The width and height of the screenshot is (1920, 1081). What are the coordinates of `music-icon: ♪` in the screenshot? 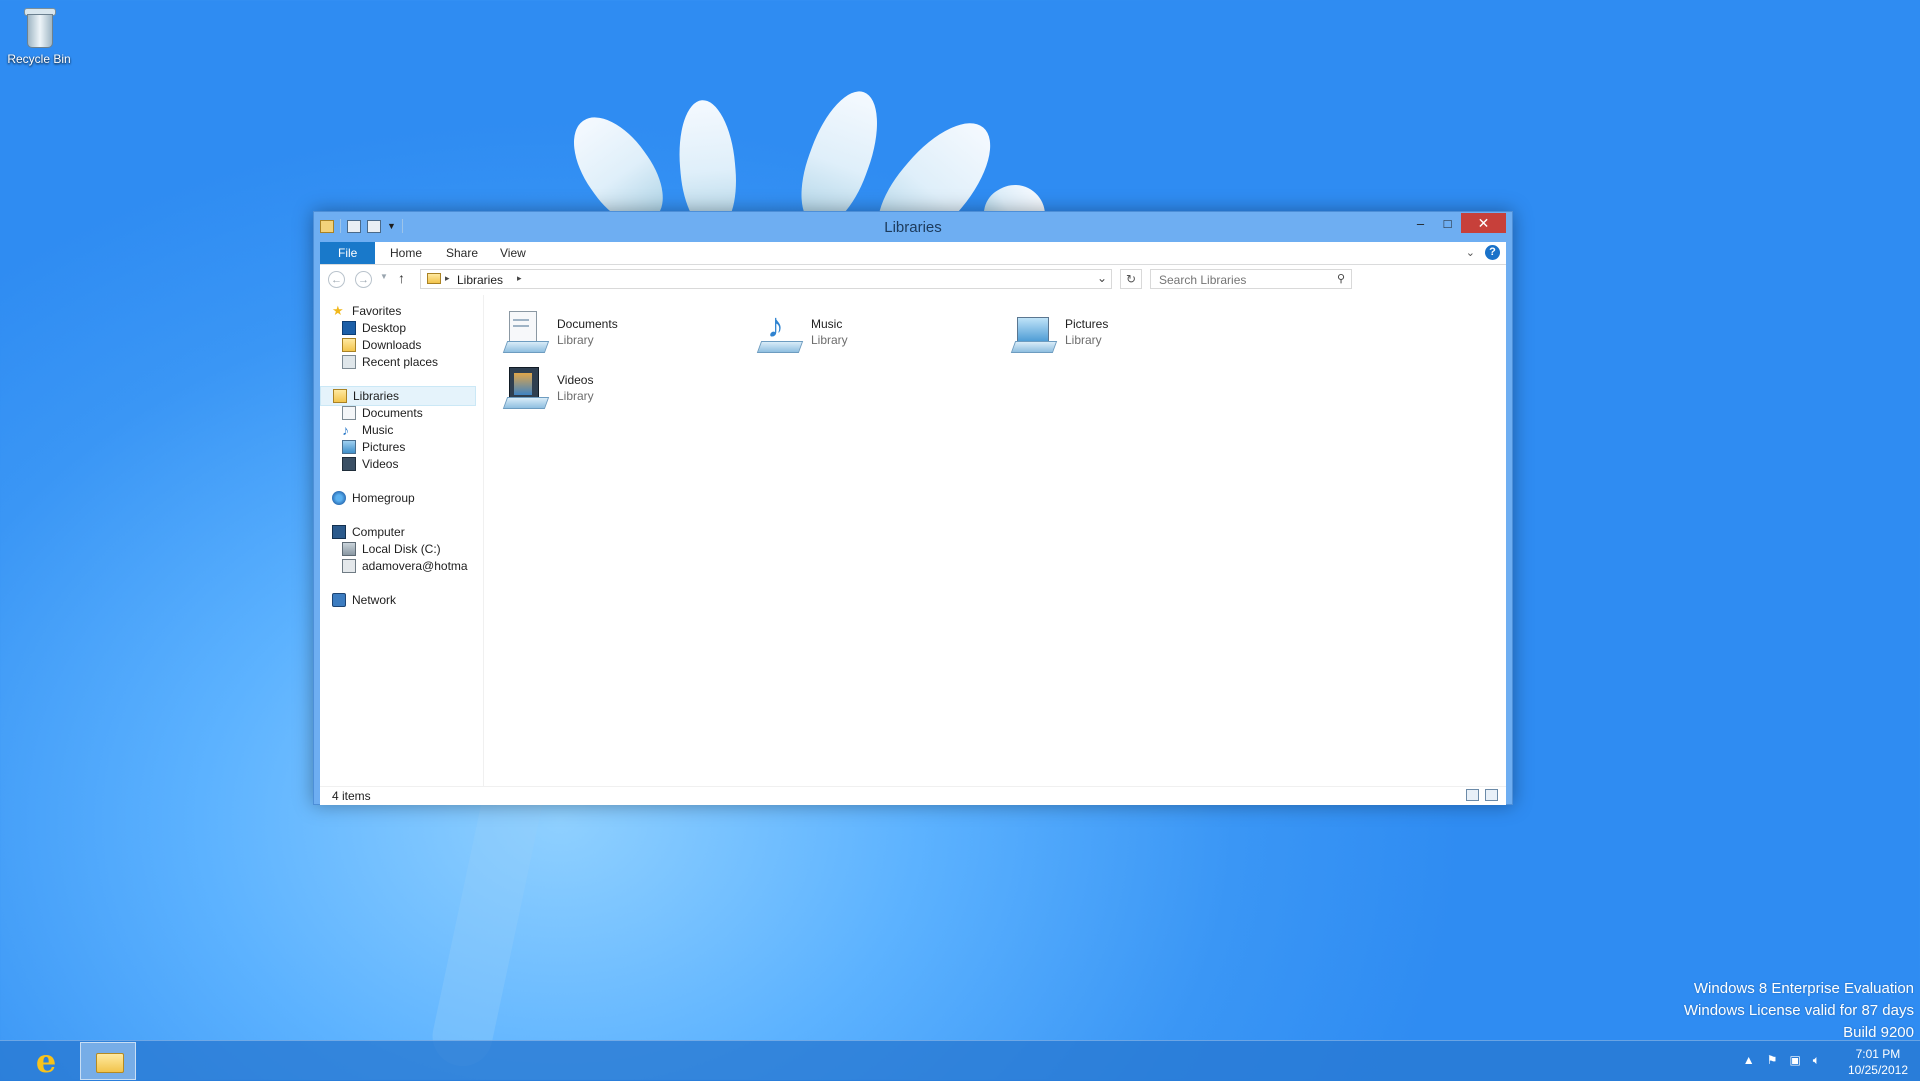 It's located at (345, 430).